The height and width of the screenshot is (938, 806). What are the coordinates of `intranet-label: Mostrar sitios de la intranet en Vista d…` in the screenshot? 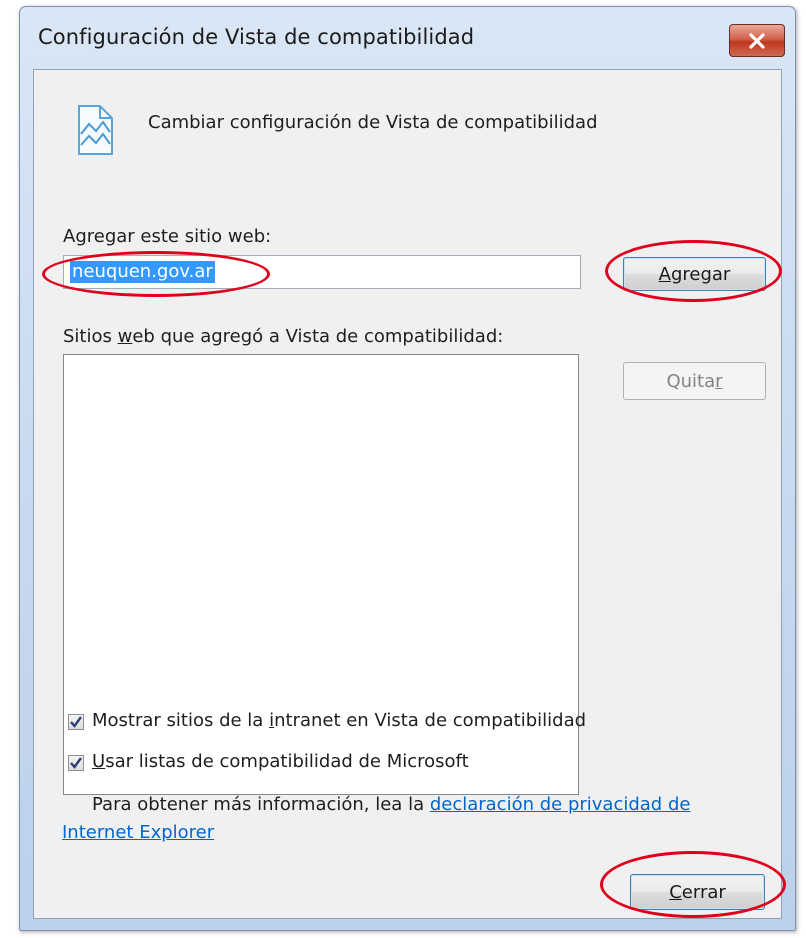 It's located at (339, 720).